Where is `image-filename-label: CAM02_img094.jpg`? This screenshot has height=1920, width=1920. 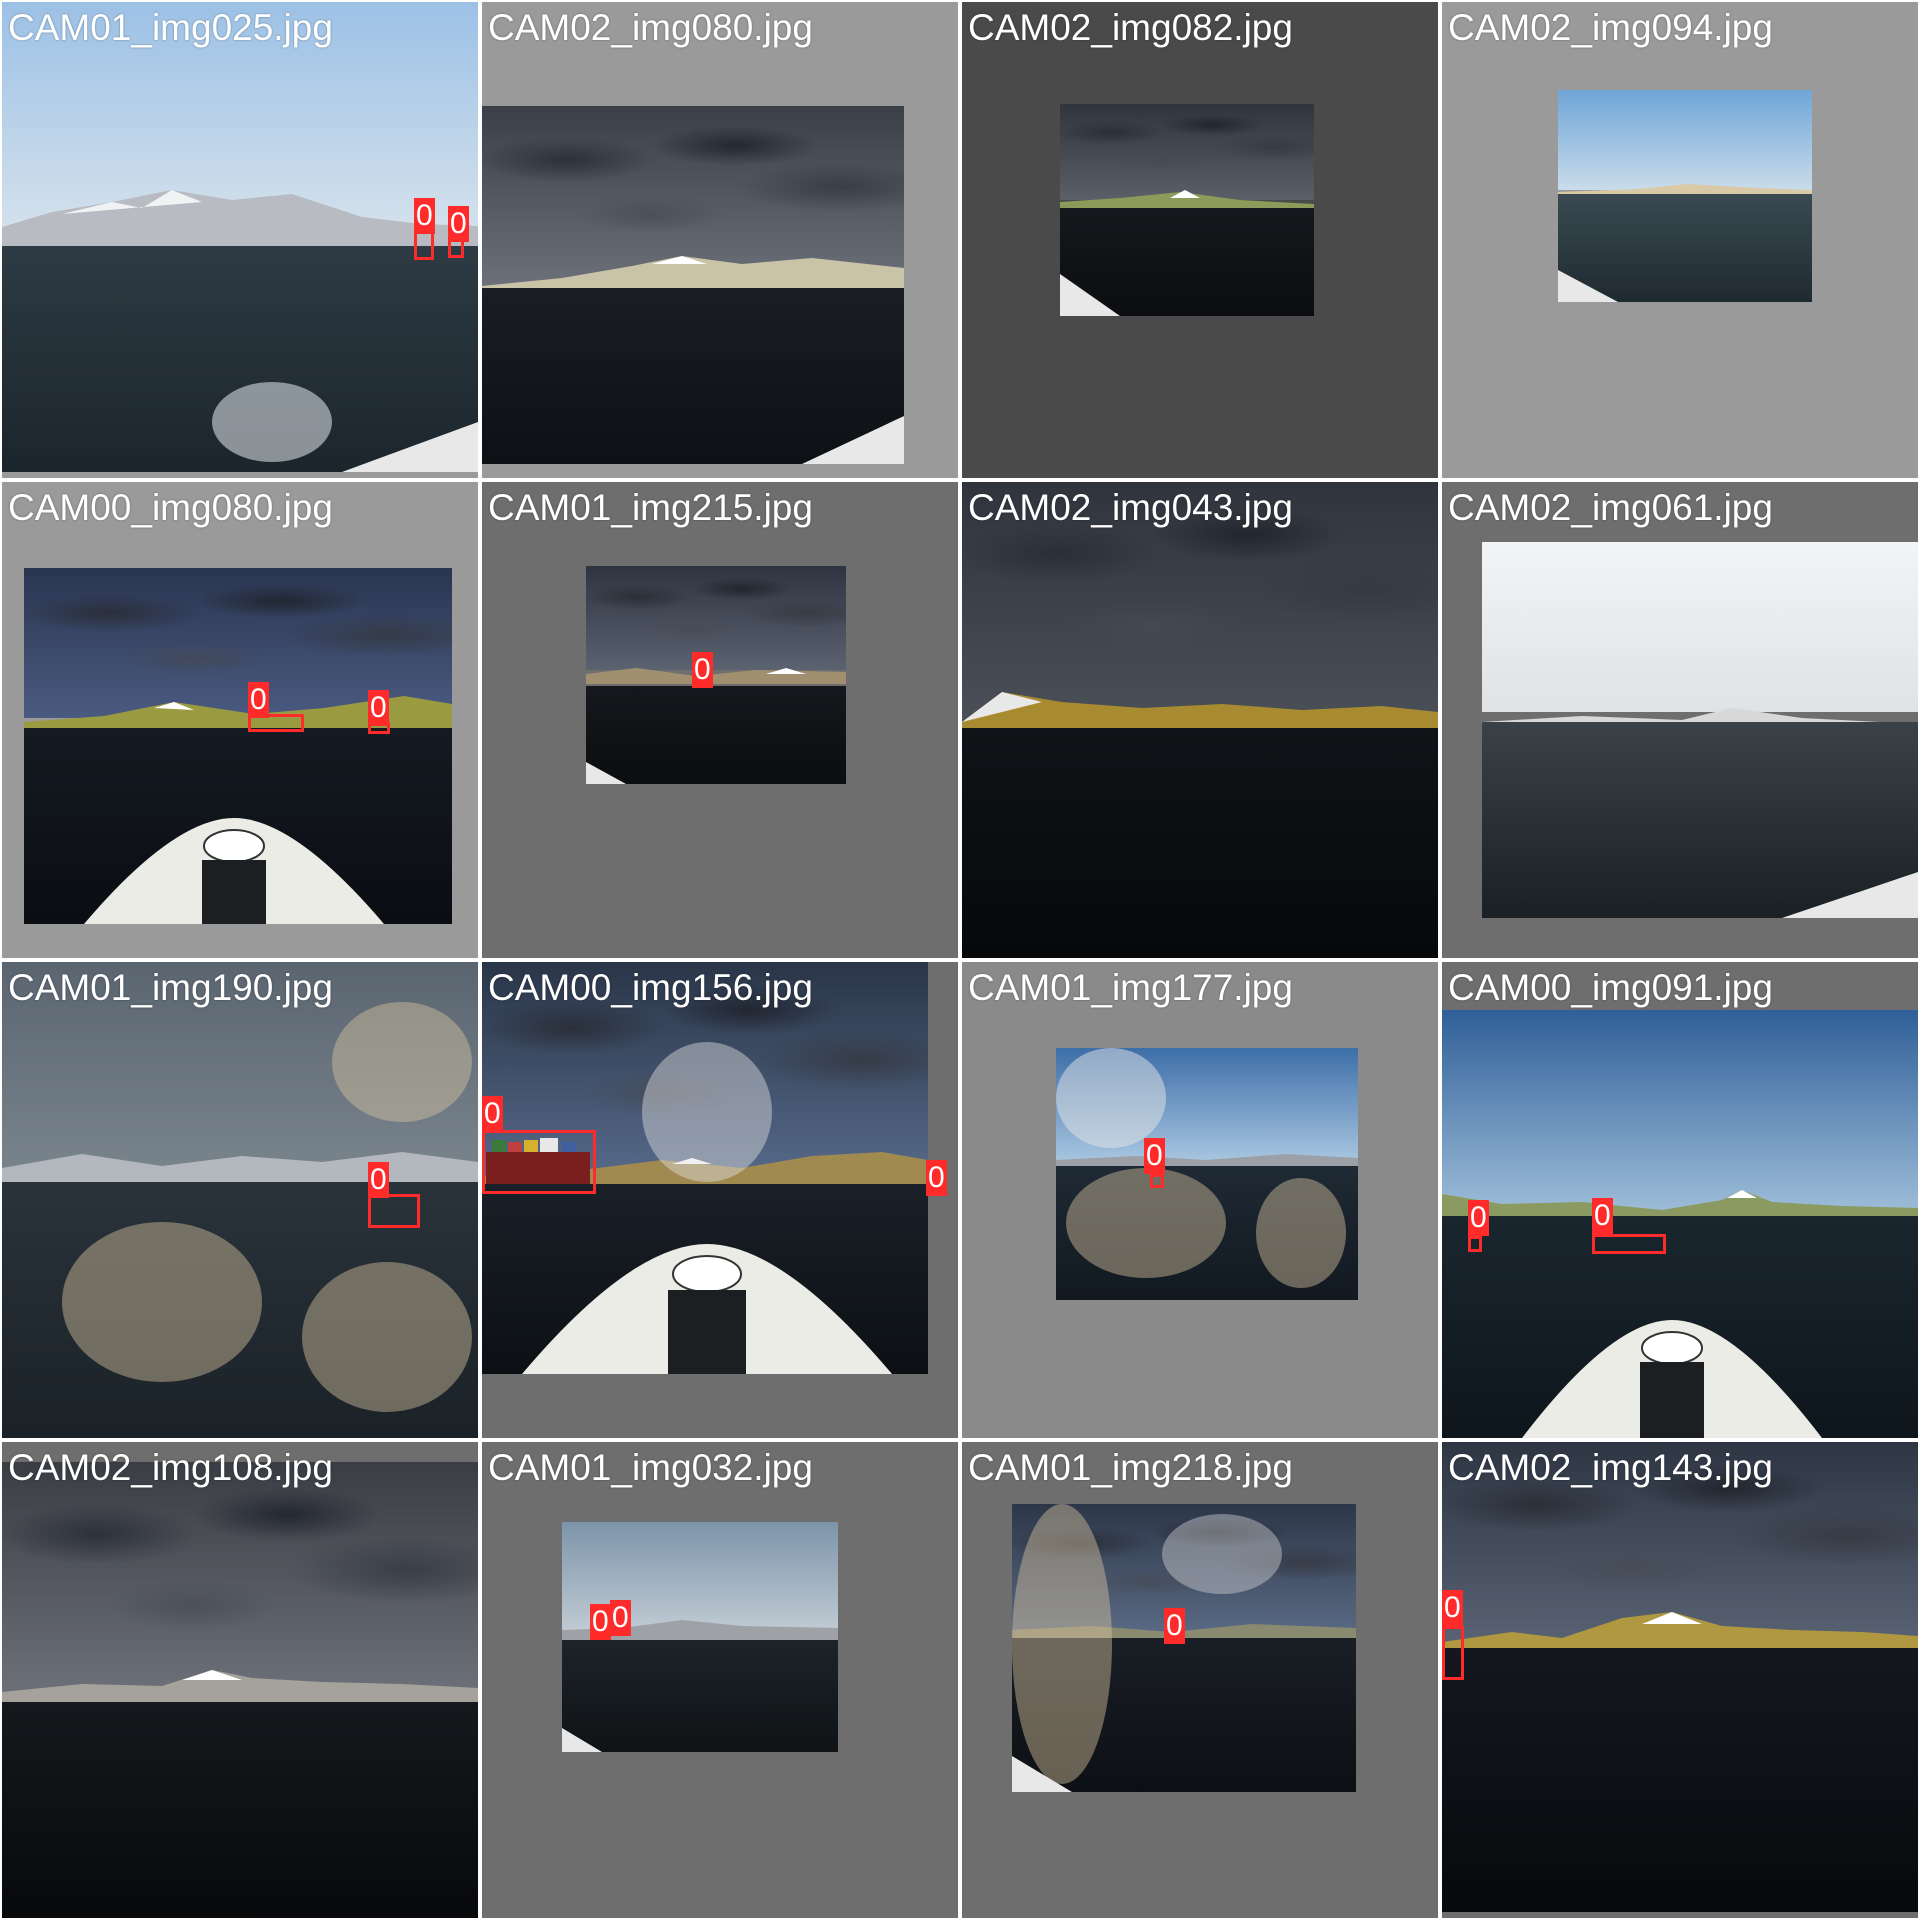
image-filename-label: CAM02_img094.jpg is located at coordinates (1610, 27).